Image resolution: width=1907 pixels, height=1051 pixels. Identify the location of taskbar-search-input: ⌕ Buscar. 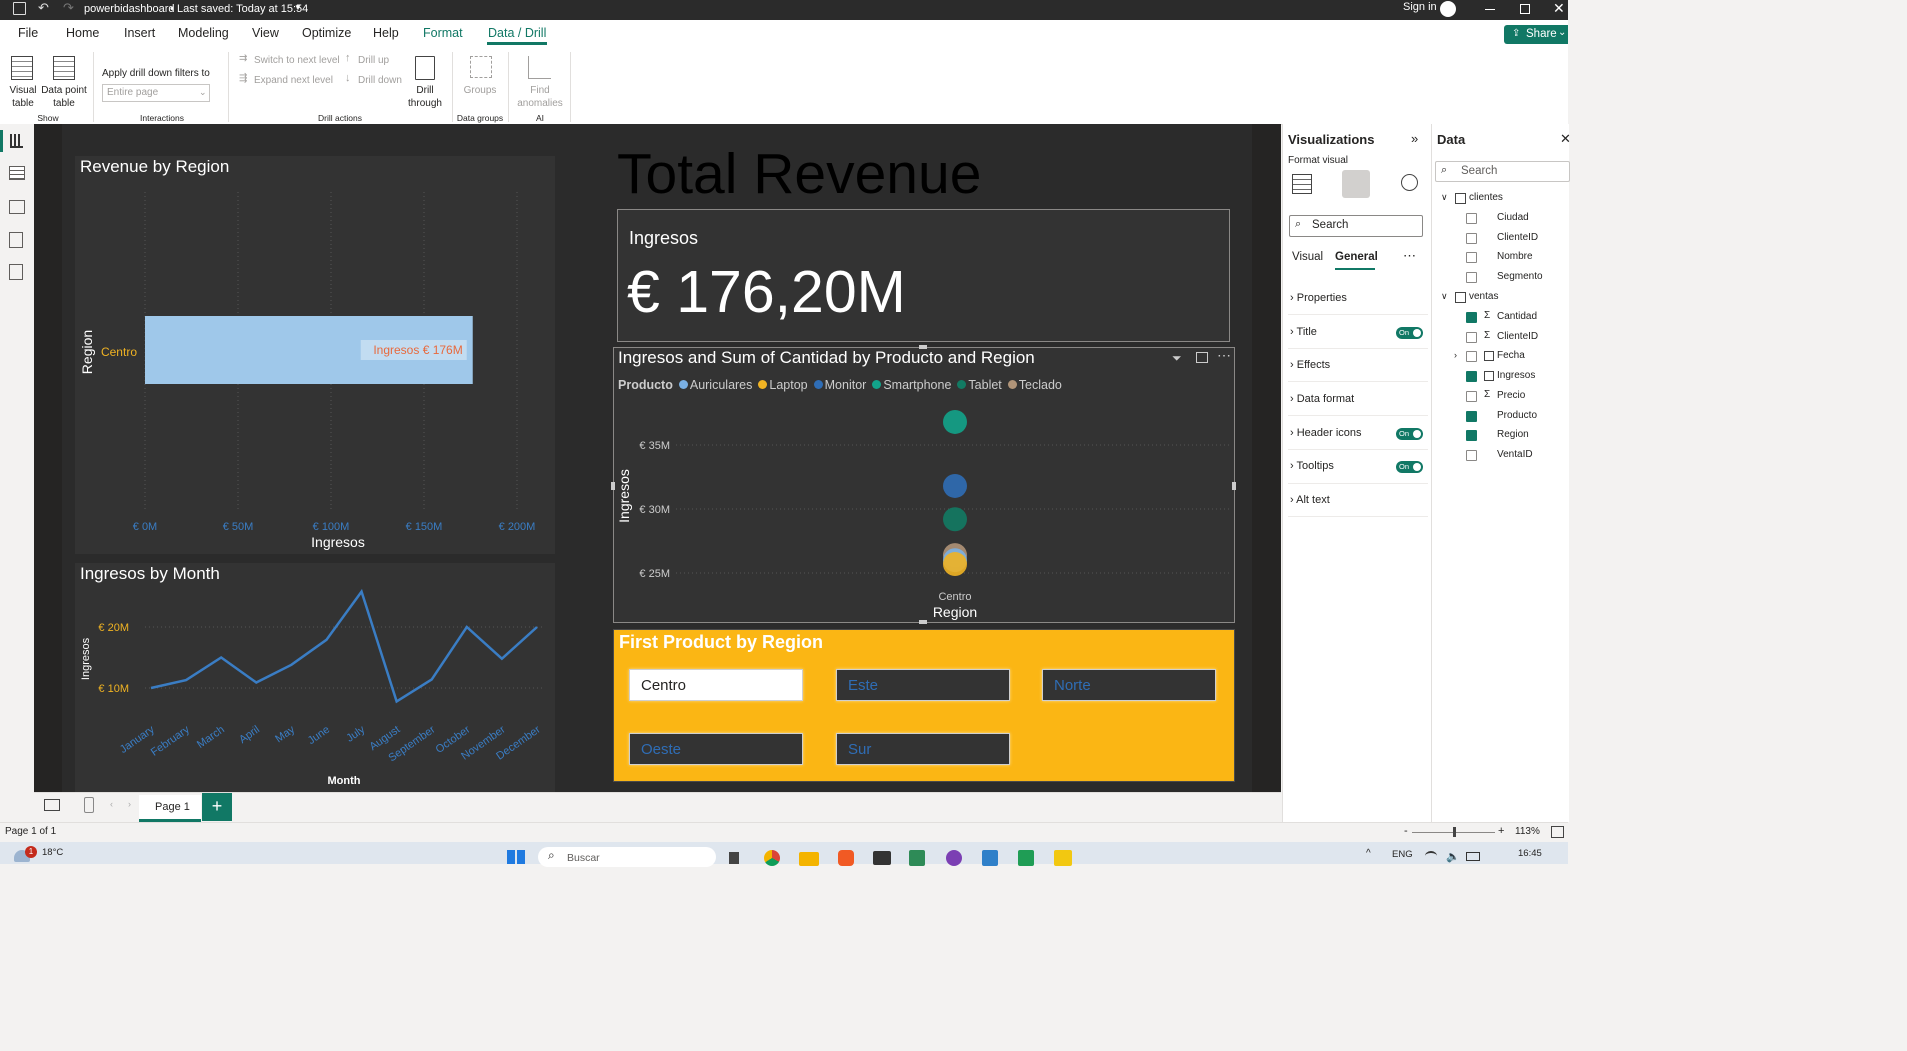
(627, 857).